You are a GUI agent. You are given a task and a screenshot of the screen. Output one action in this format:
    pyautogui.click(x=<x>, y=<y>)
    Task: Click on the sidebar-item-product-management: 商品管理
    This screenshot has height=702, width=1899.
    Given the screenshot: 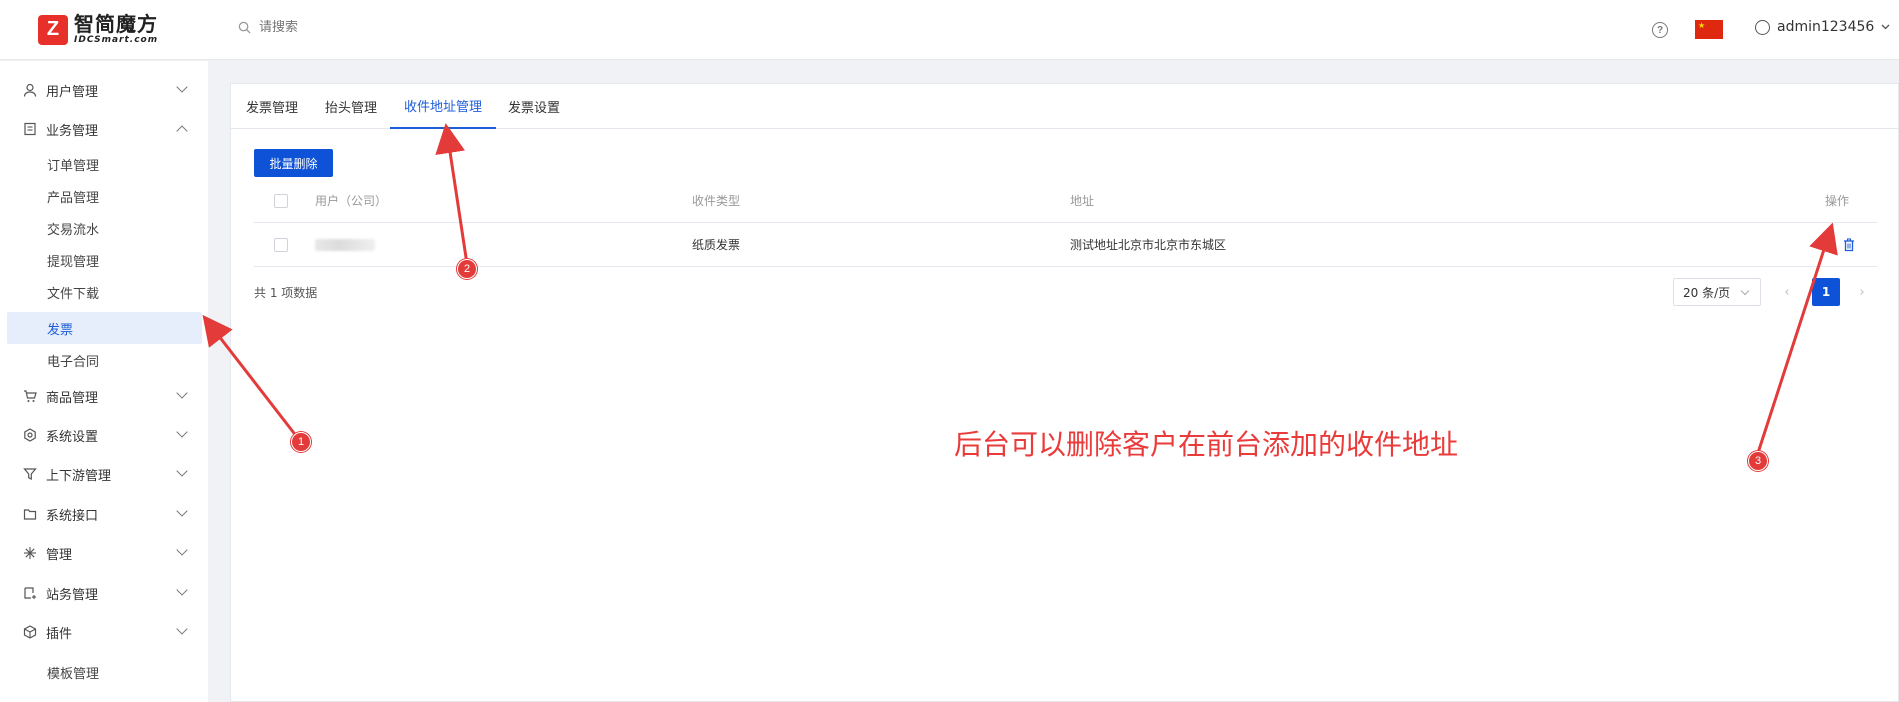 What is the action you would take?
    pyautogui.click(x=104, y=396)
    